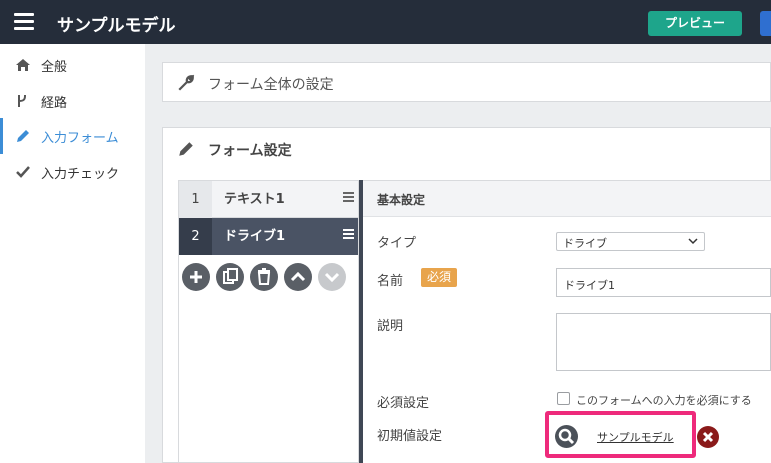 The height and width of the screenshot is (463, 771). I want to click on sidebar-item-label: 全般, so click(54, 67).